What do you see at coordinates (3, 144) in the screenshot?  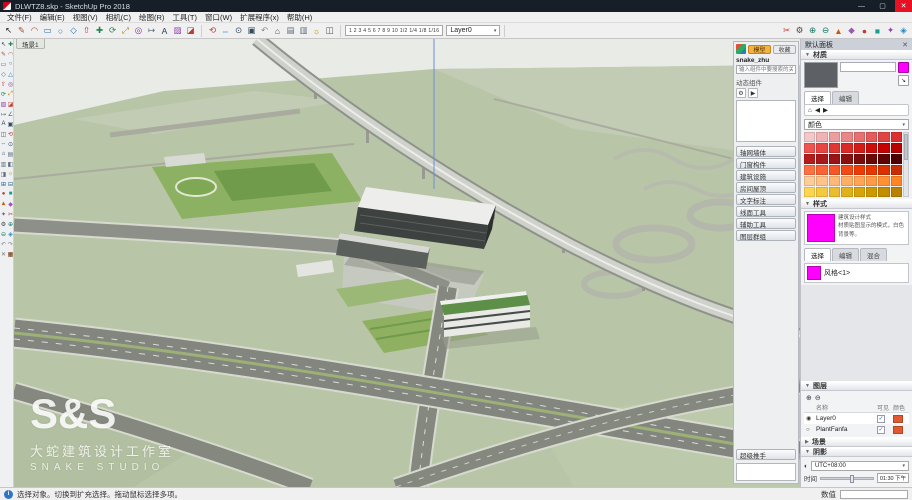 I see `pan-tool-icon: ⇔` at bounding box center [3, 144].